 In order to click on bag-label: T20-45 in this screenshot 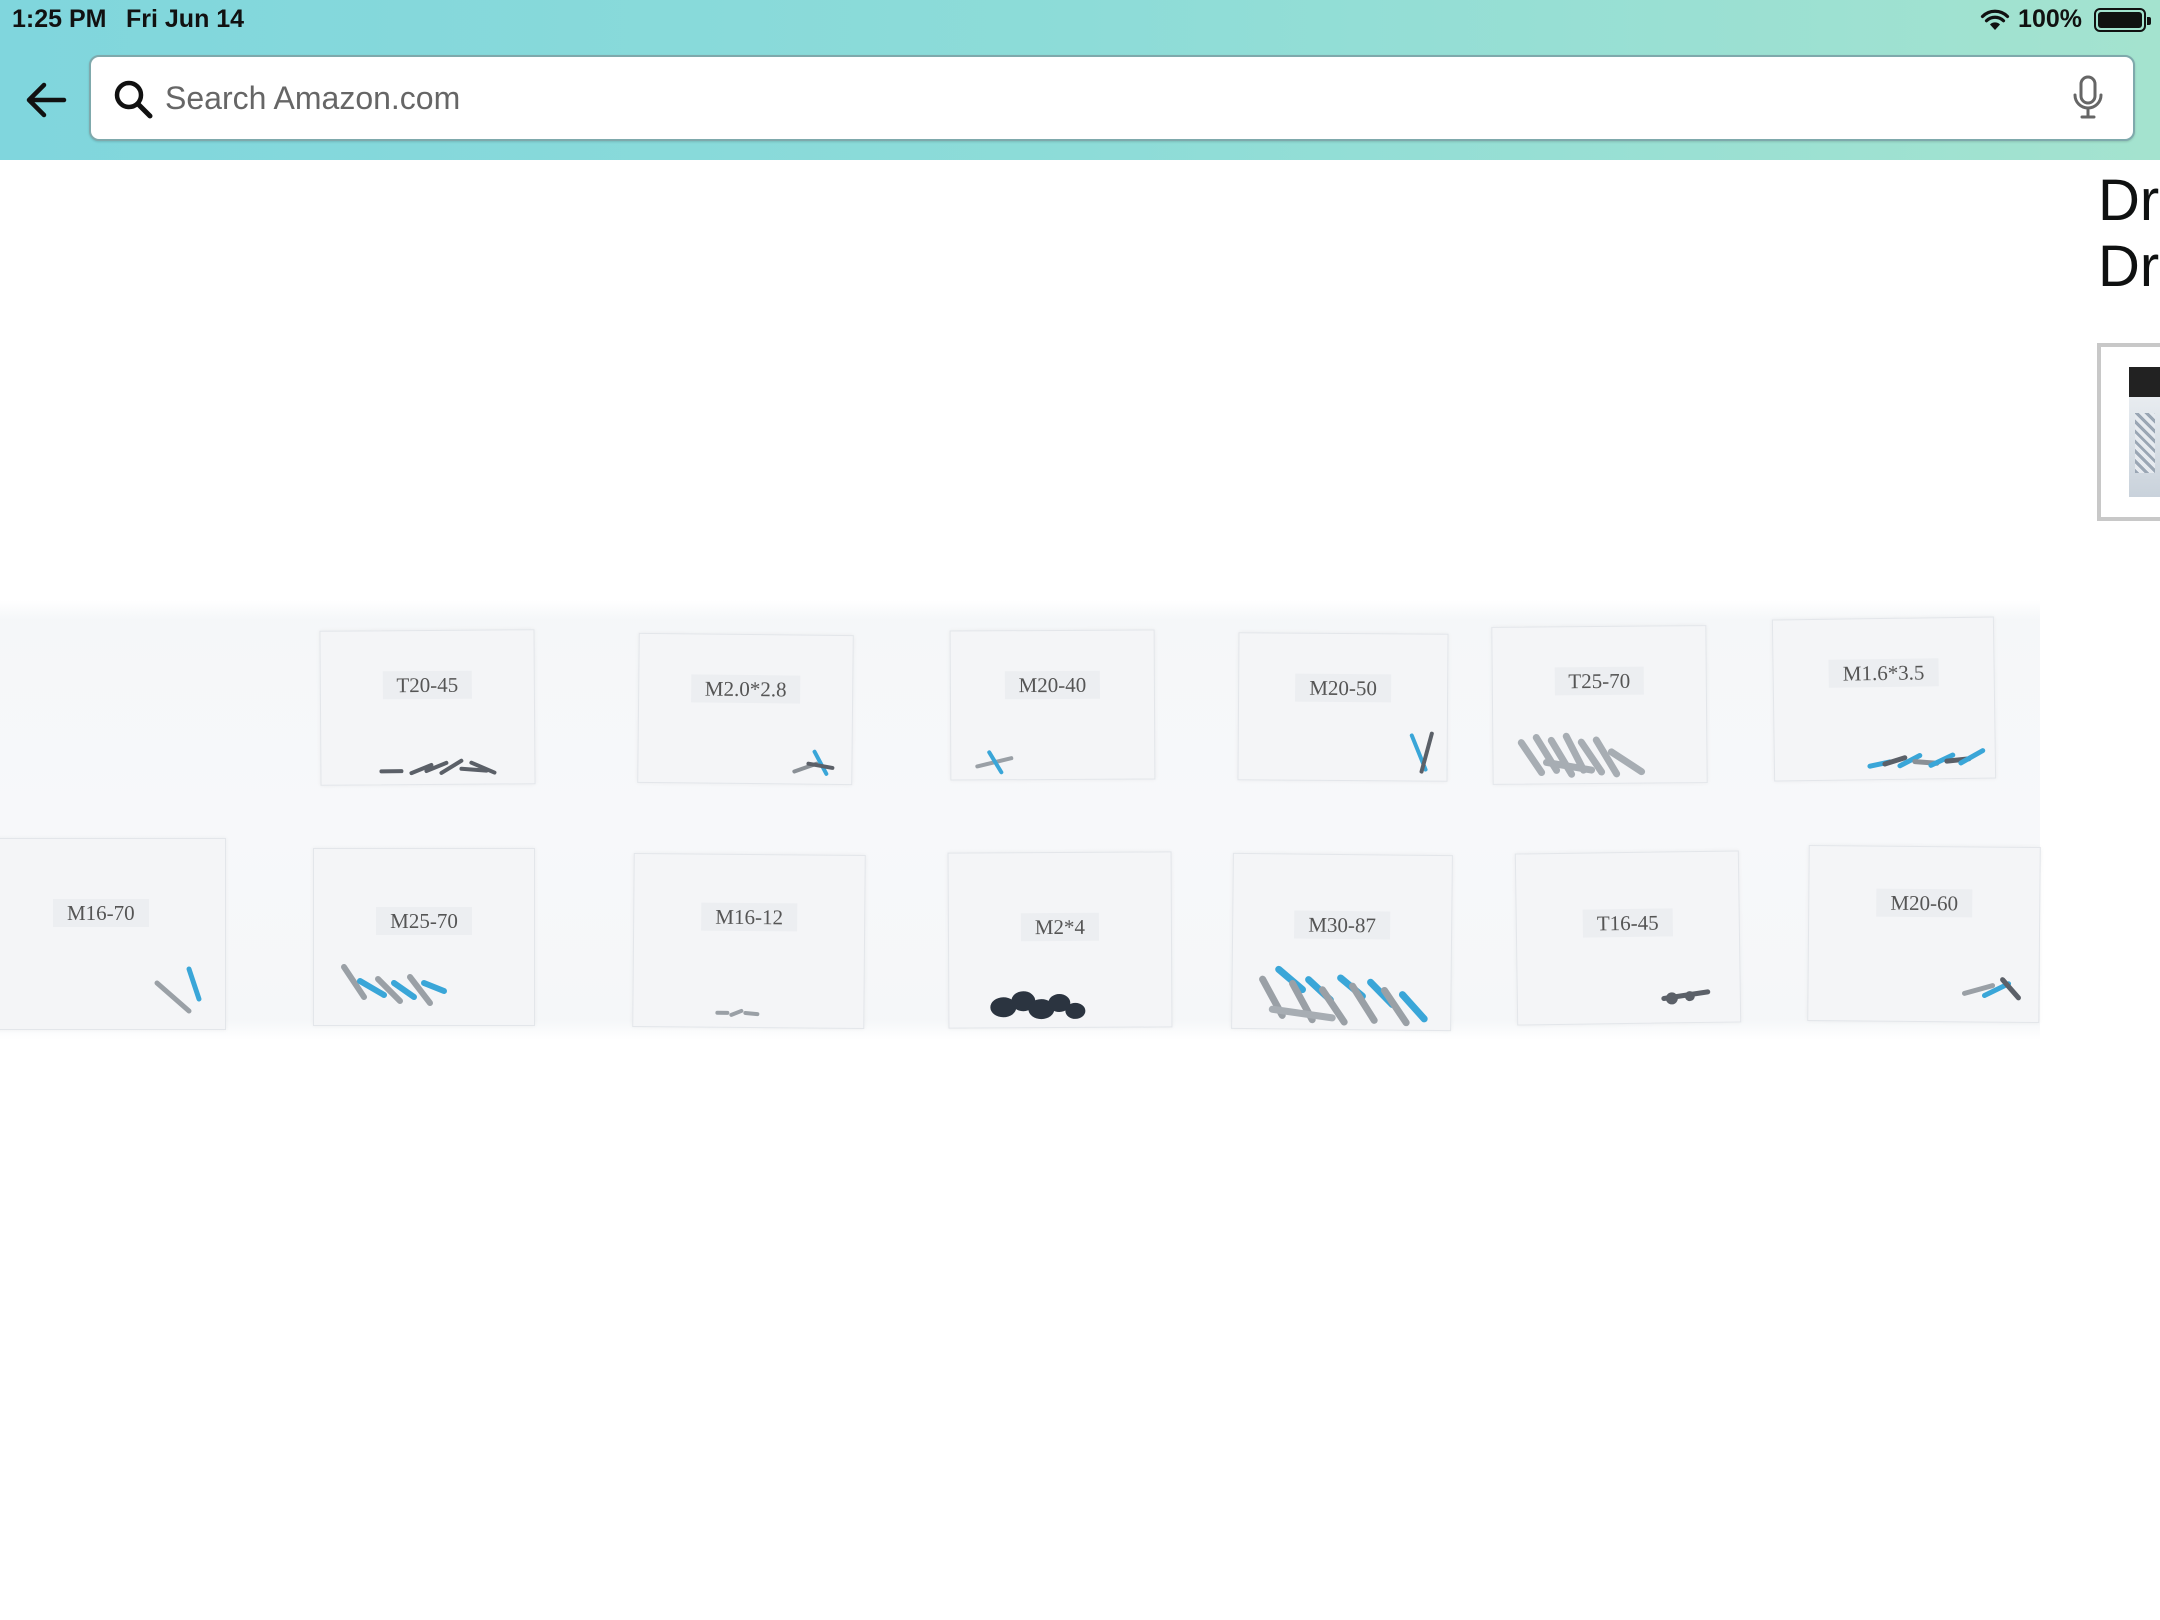, I will do `click(427, 685)`.